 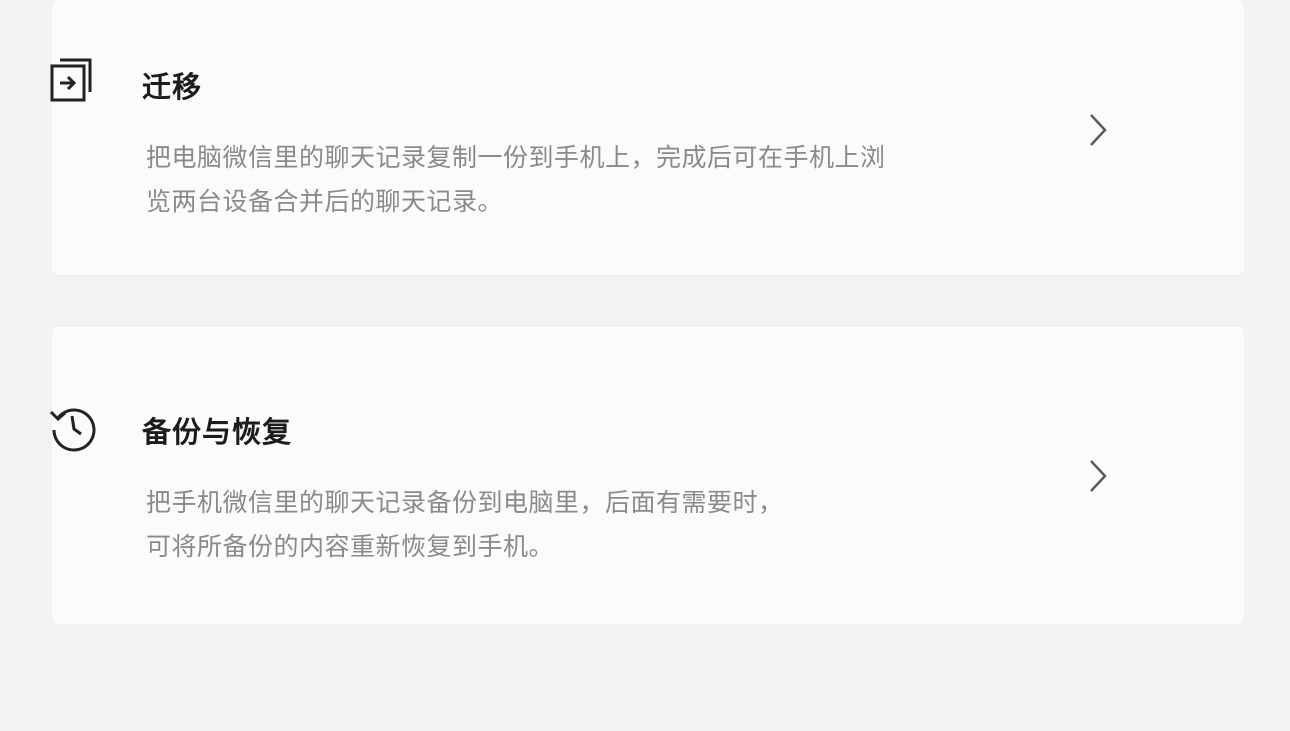 I want to click on migrate-icon, so click(x=72, y=80).